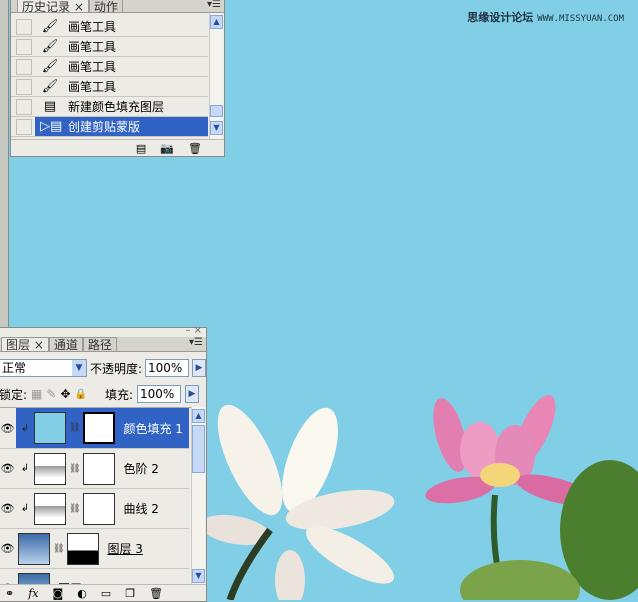 This screenshot has width=638, height=602. Describe the element at coordinates (216, 76) in the screenshot. I see `history-scrollbar: ▲ ▼` at that location.